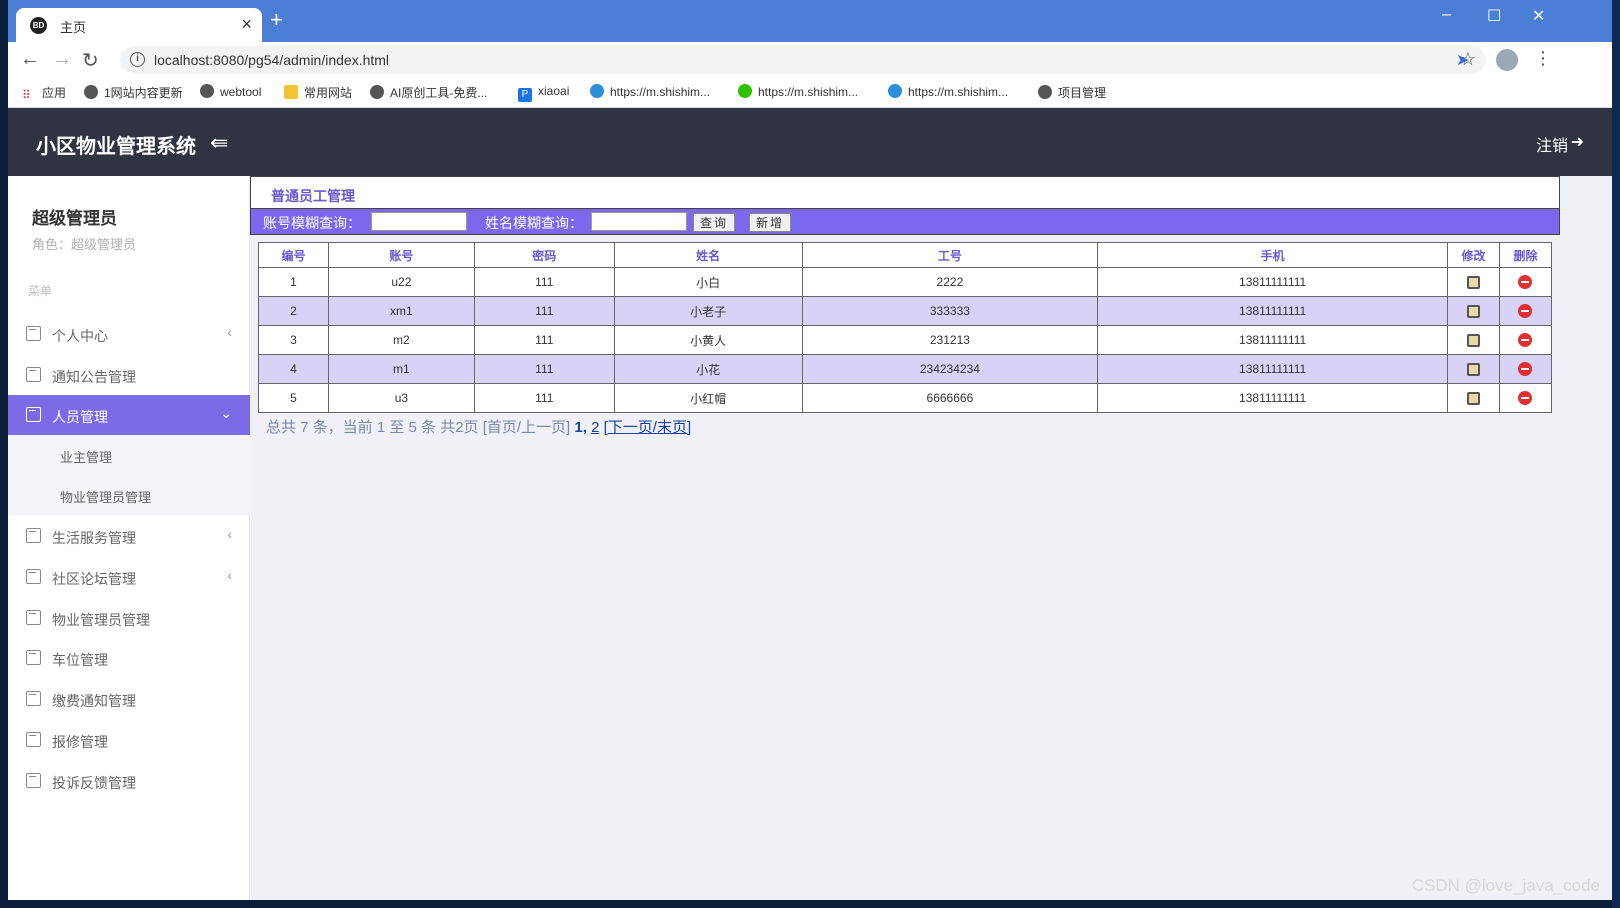  I want to click on col-header-job-number: 工号, so click(950, 255).